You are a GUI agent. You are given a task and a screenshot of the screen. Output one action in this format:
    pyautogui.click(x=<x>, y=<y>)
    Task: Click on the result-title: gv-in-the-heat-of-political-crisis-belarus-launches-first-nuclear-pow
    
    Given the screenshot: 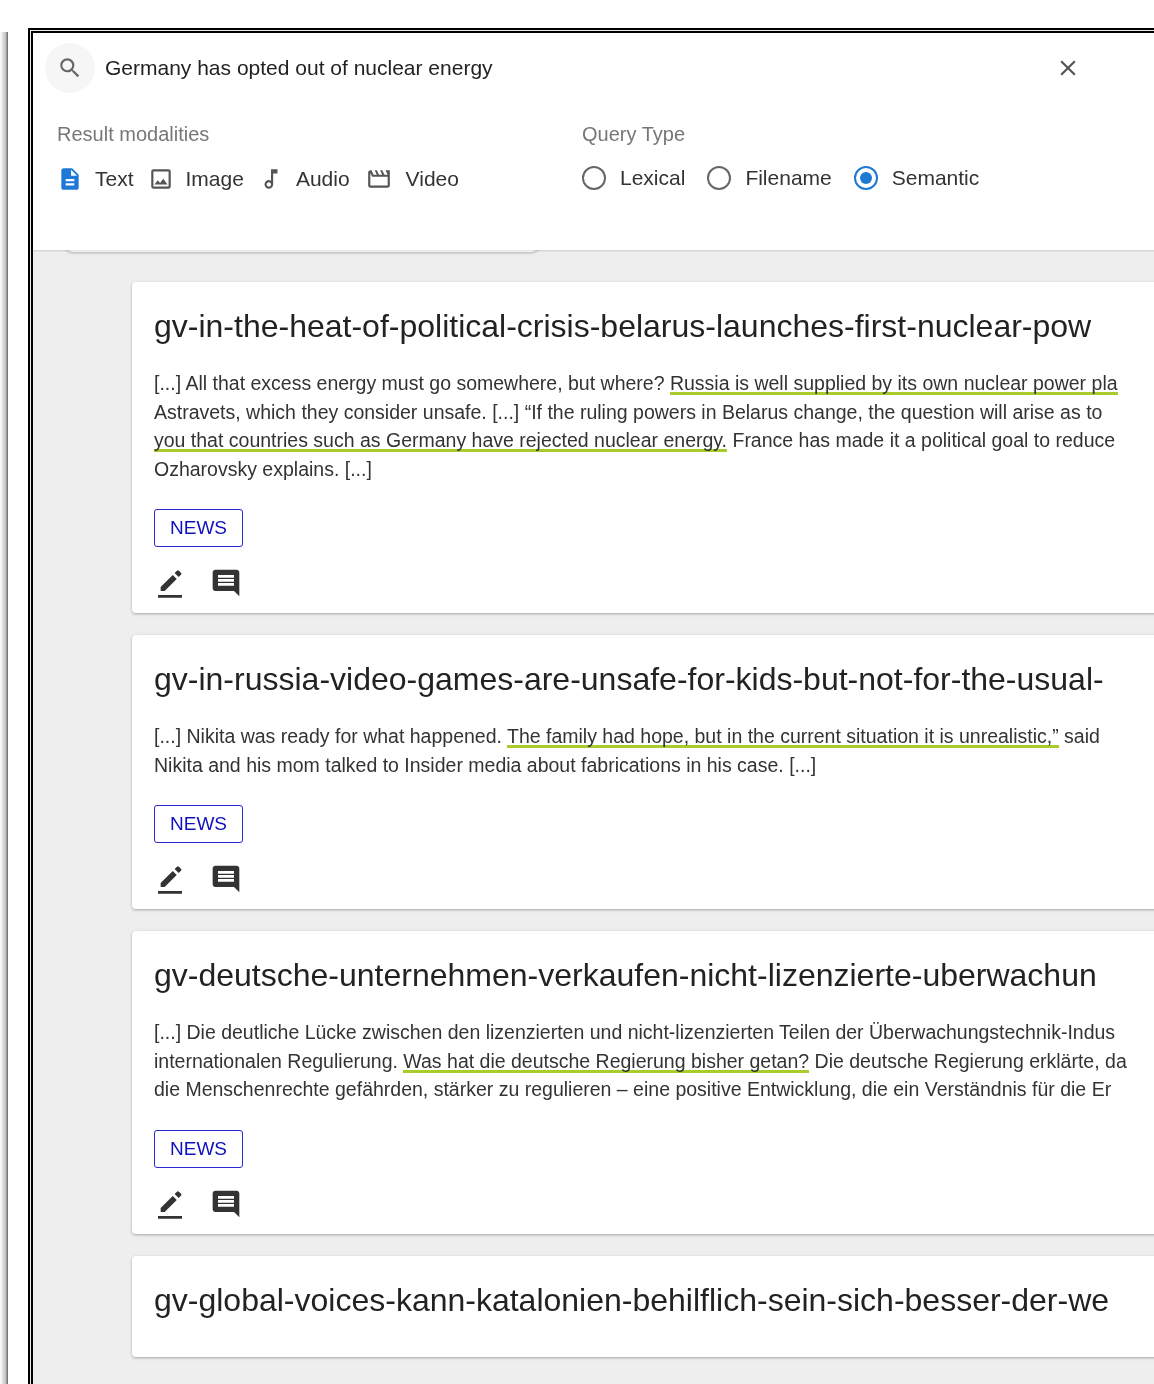 What is the action you would take?
    pyautogui.click(x=654, y=326)
    